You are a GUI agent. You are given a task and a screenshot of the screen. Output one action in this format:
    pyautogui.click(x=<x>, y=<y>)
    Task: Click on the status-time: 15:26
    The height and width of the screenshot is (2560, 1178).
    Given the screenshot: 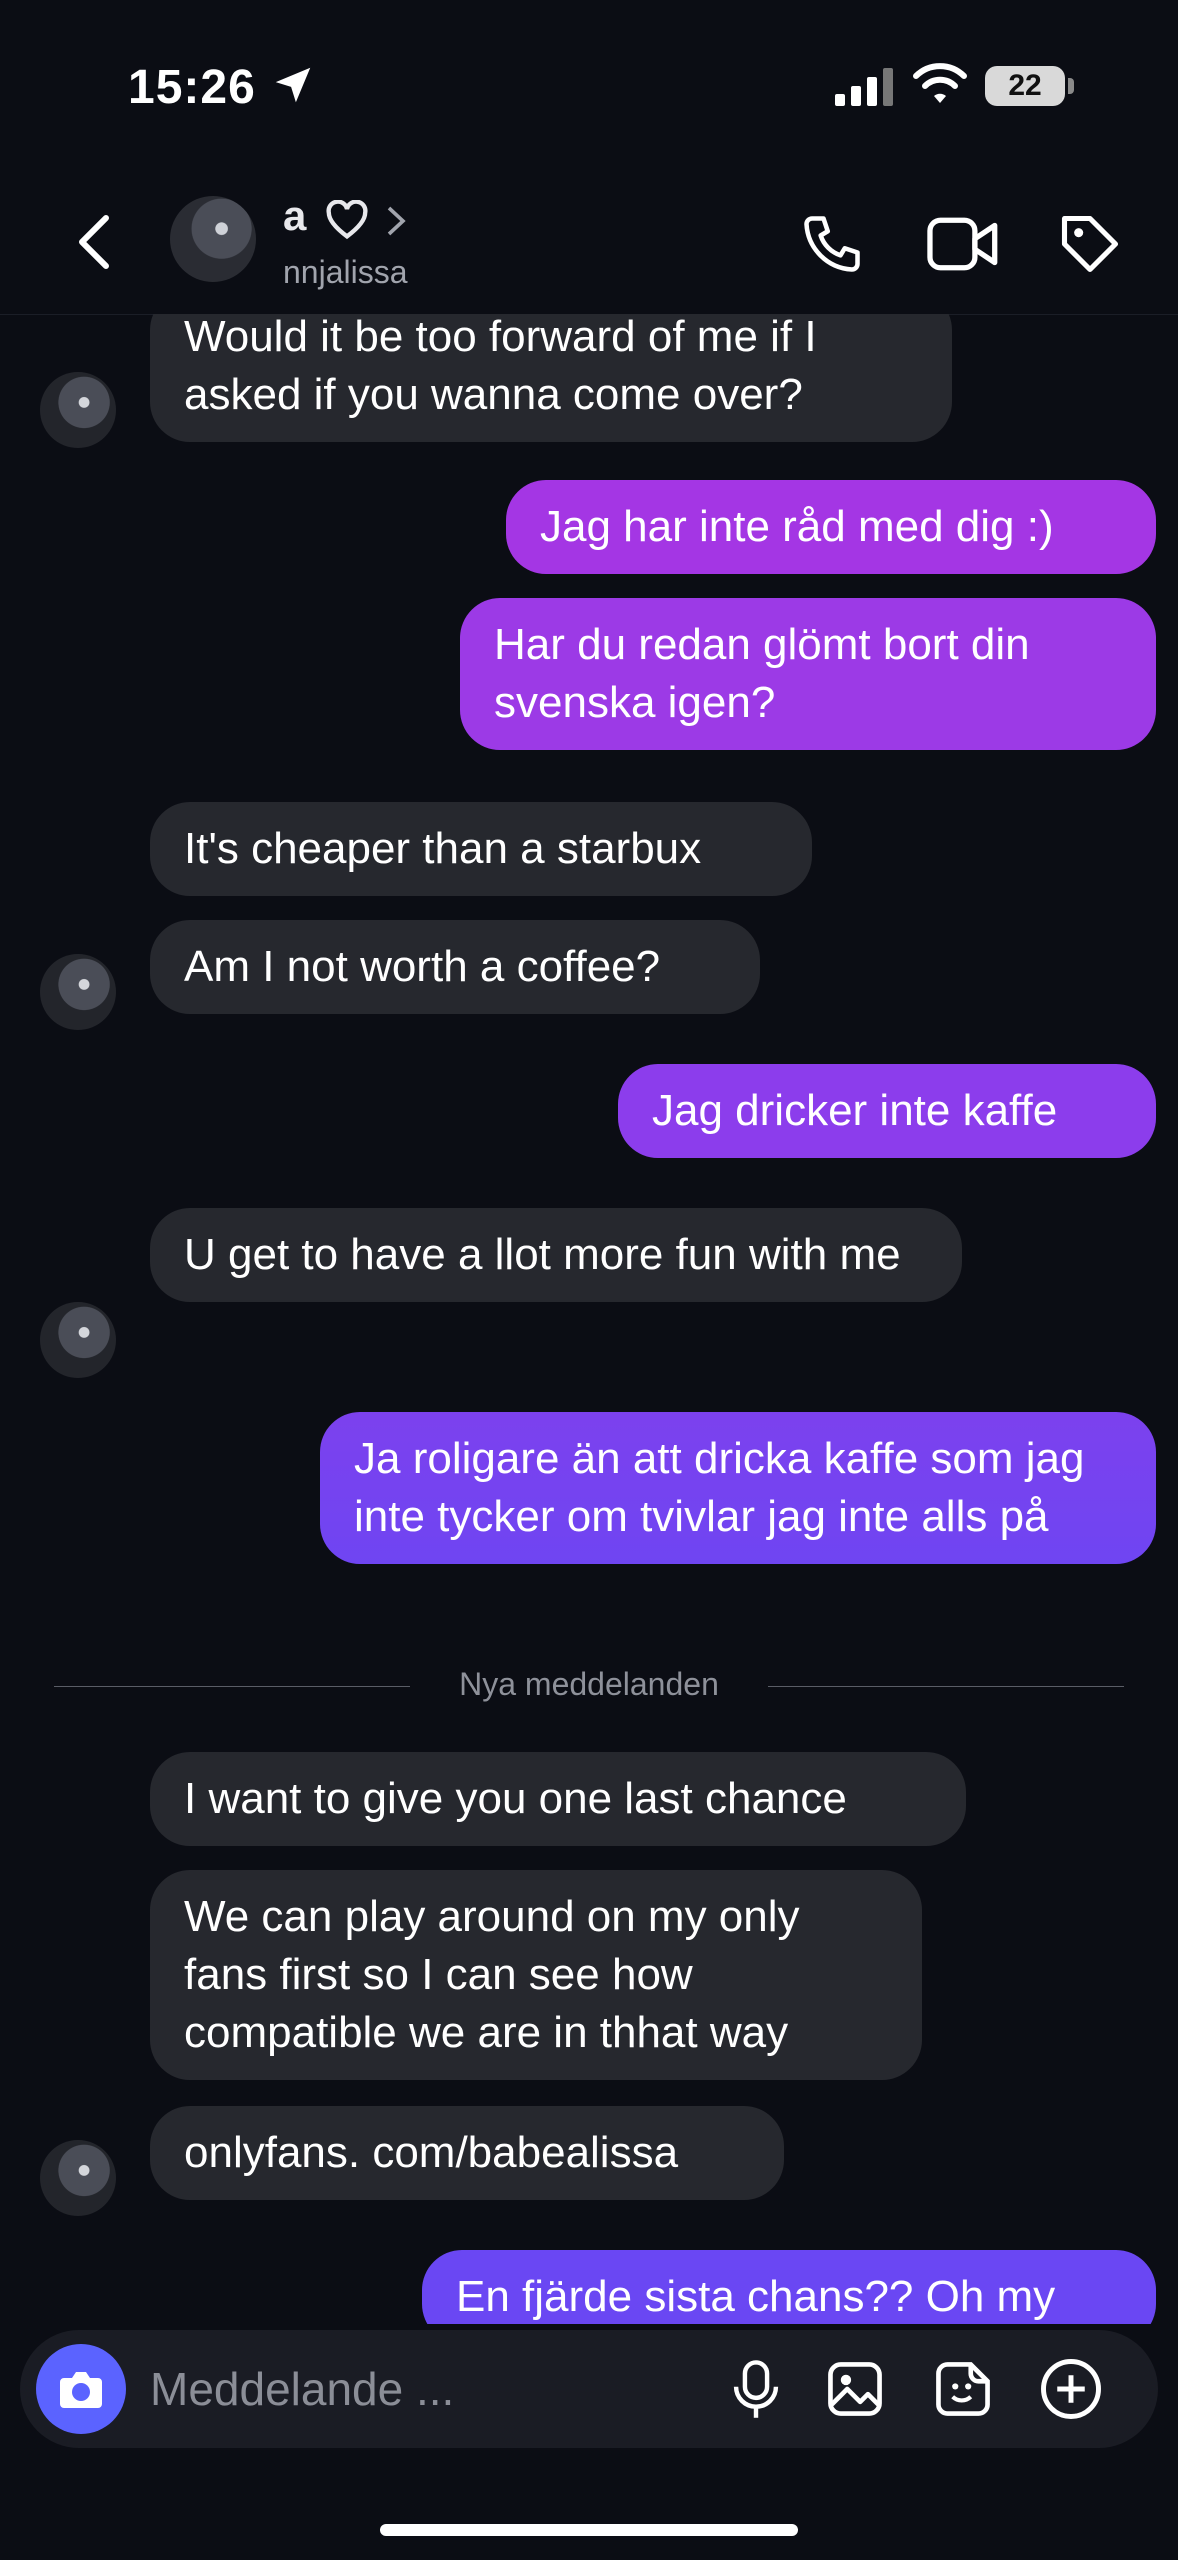 What is the action you would take?
    pyautogui.click(x=192, y=87)
    